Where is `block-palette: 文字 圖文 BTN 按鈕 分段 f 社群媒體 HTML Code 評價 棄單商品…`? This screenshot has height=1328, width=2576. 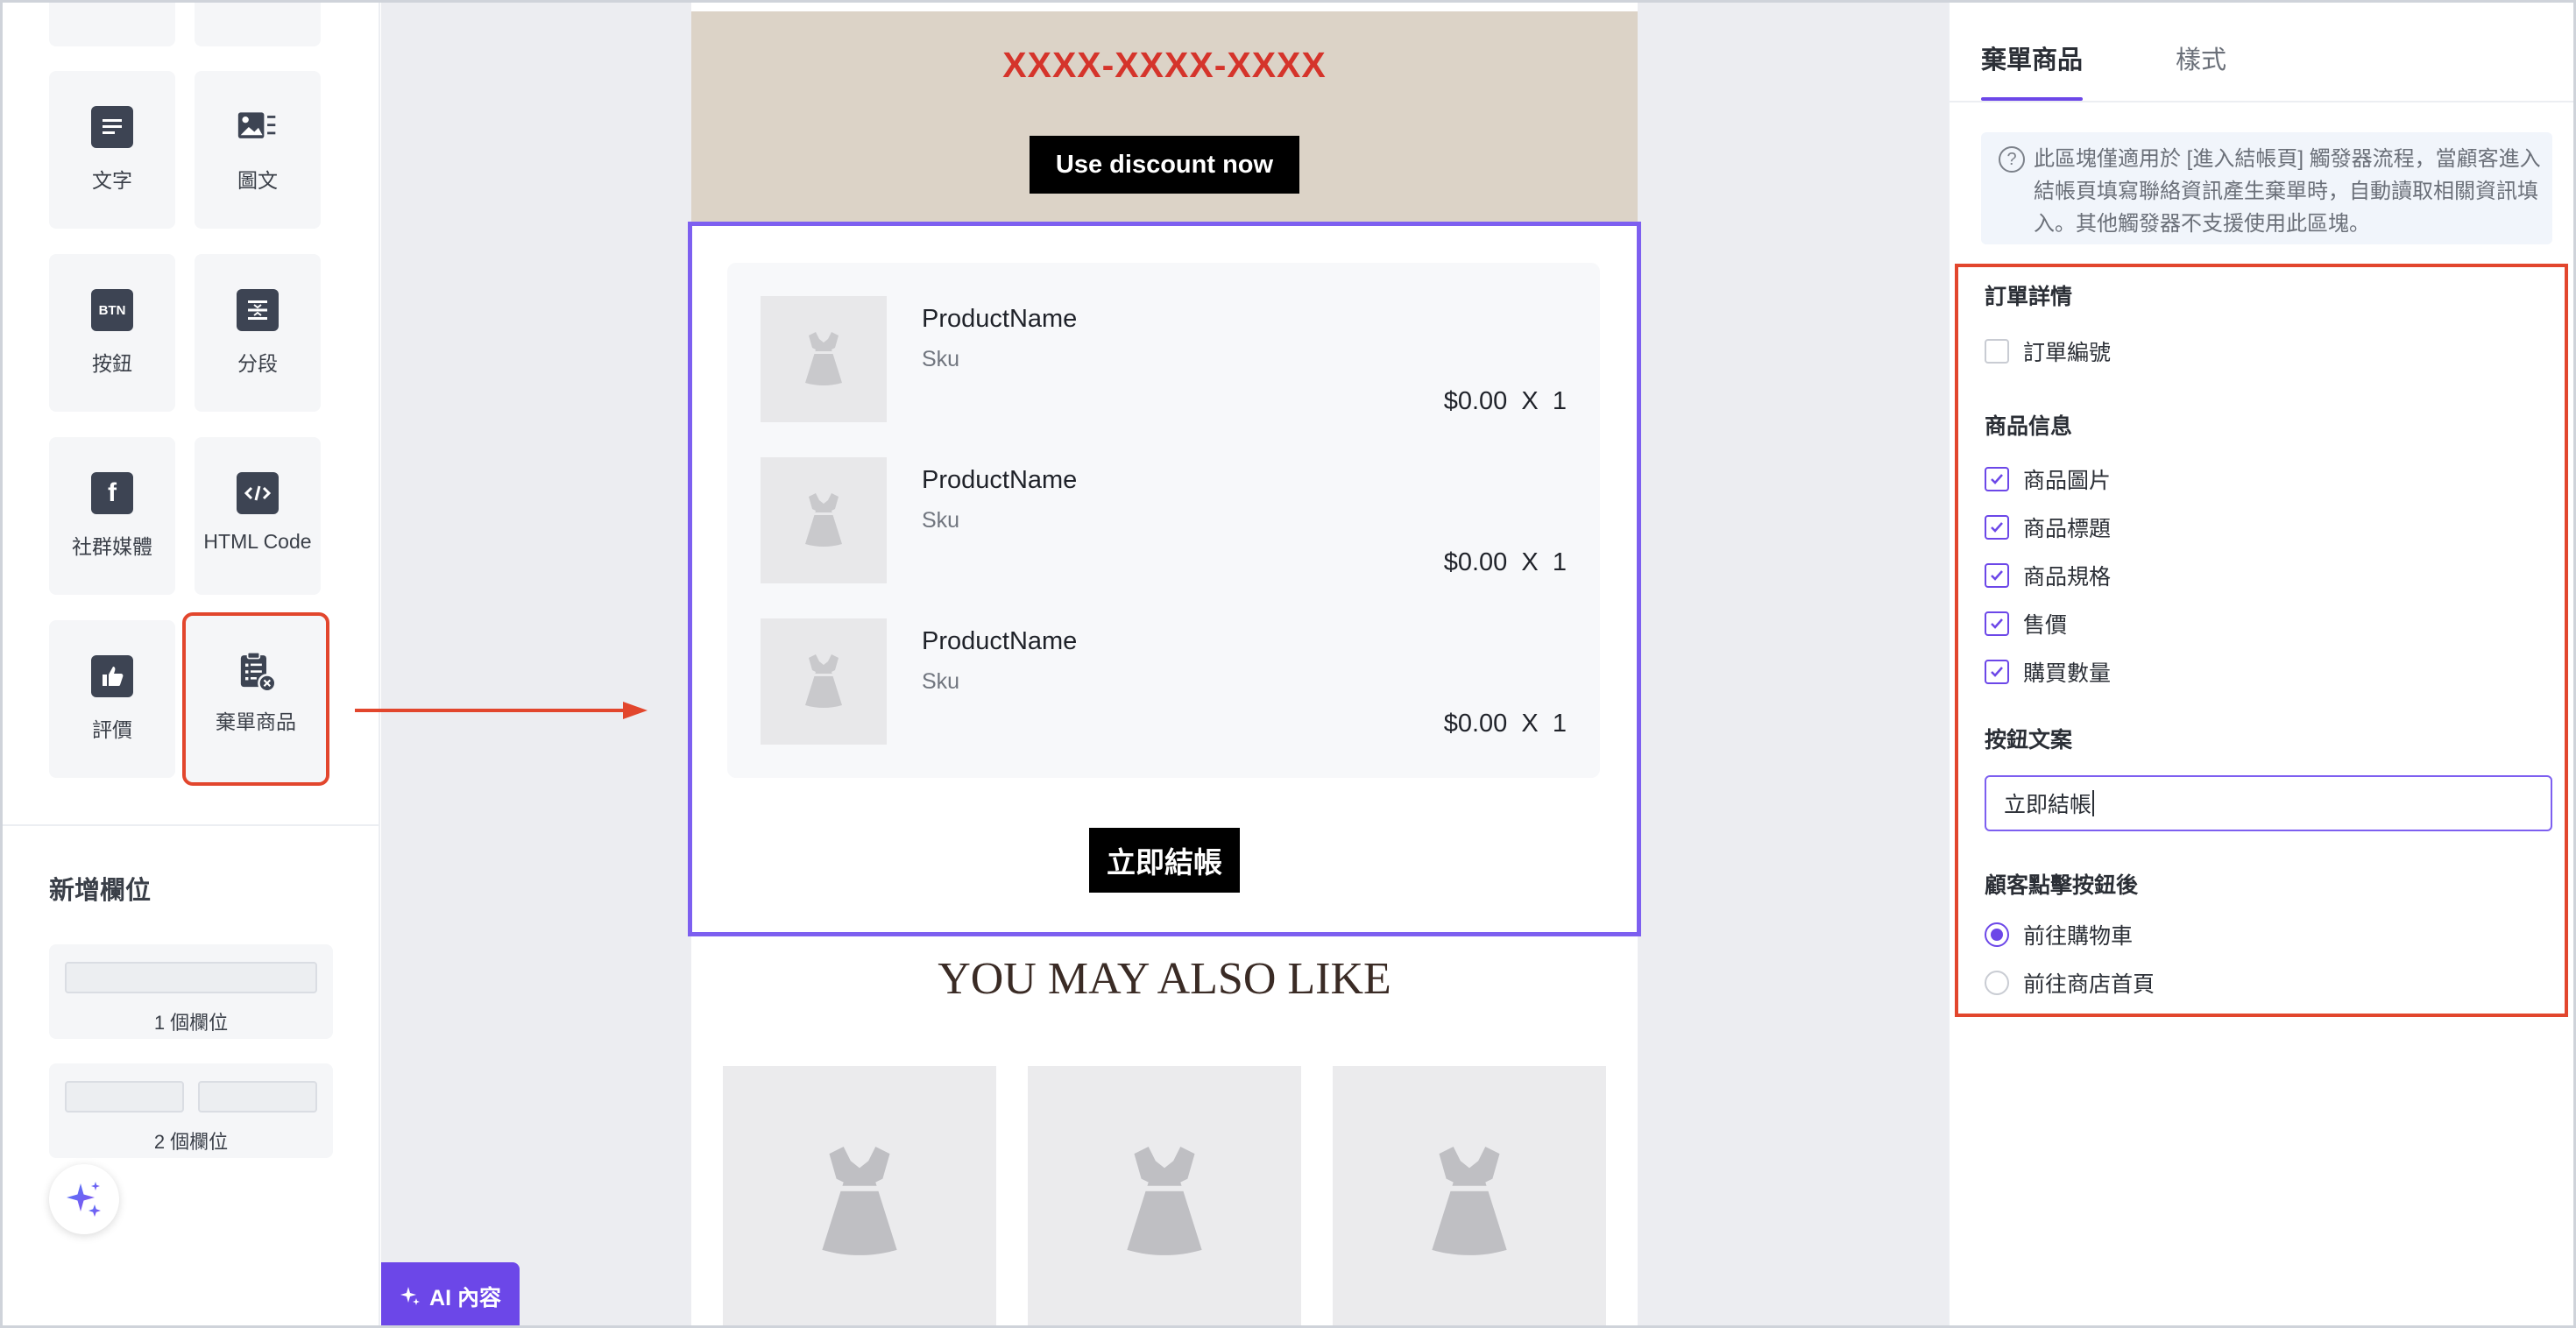
block-palette: 文字 圖文 BTN 按鈕 分段 f 社群媒體 HTML Code 評價 棄單商品… is located at coordinates (191, 664).